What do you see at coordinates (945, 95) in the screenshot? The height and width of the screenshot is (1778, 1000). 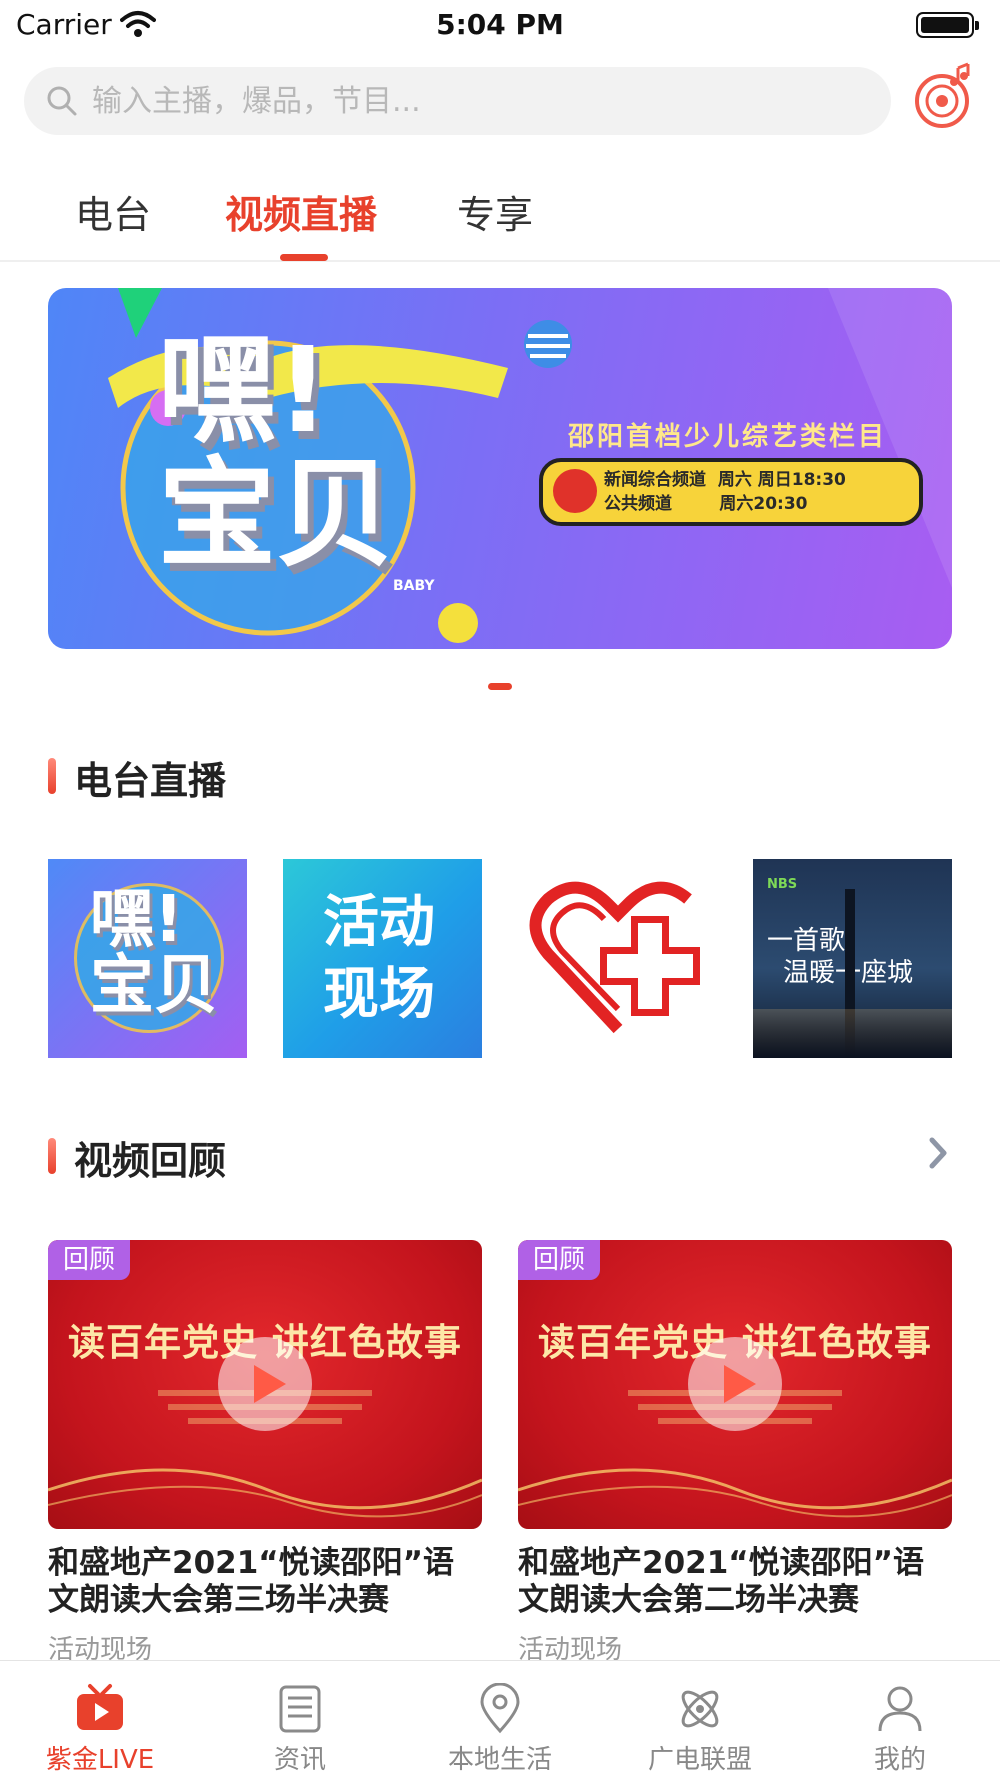 I see `music-disc-icon` at bounding box center [945, 95].